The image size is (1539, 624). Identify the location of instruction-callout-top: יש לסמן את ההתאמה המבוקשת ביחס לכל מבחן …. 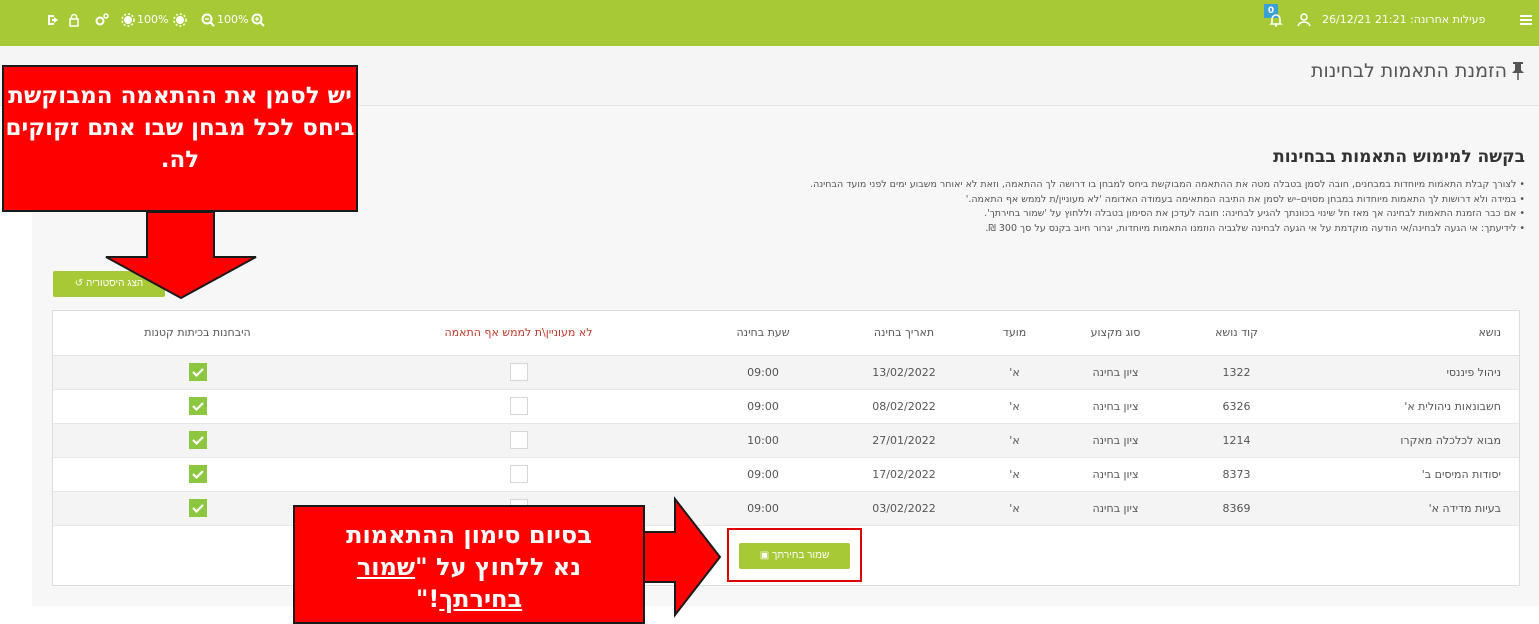
(180, 138).